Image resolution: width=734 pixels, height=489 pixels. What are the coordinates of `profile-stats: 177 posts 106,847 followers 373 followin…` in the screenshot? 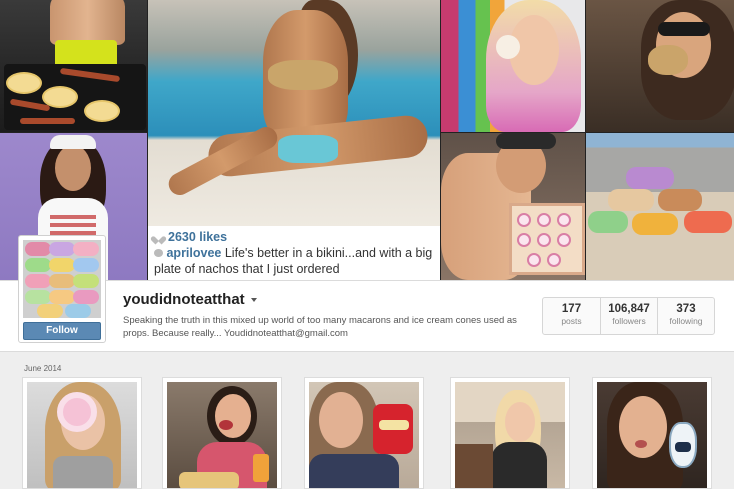 It's located at (628, 316).